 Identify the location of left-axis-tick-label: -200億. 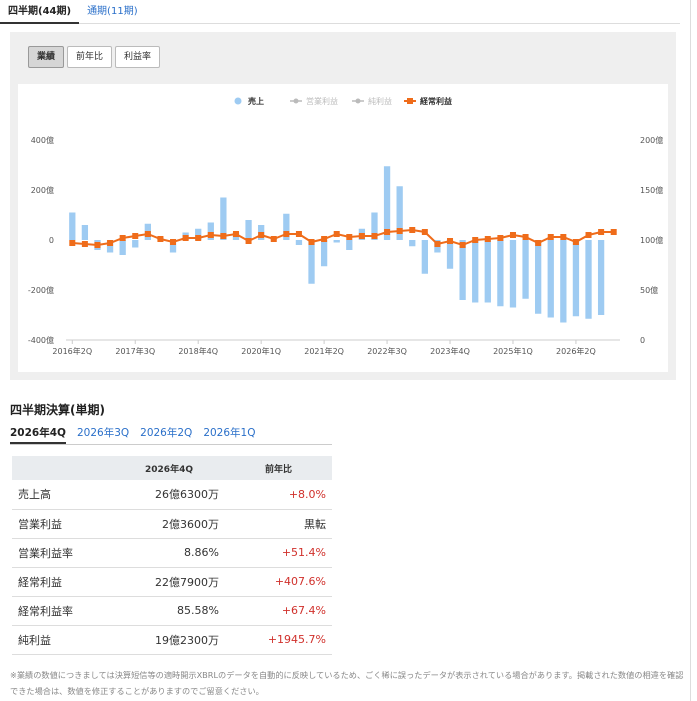
(41, 290).